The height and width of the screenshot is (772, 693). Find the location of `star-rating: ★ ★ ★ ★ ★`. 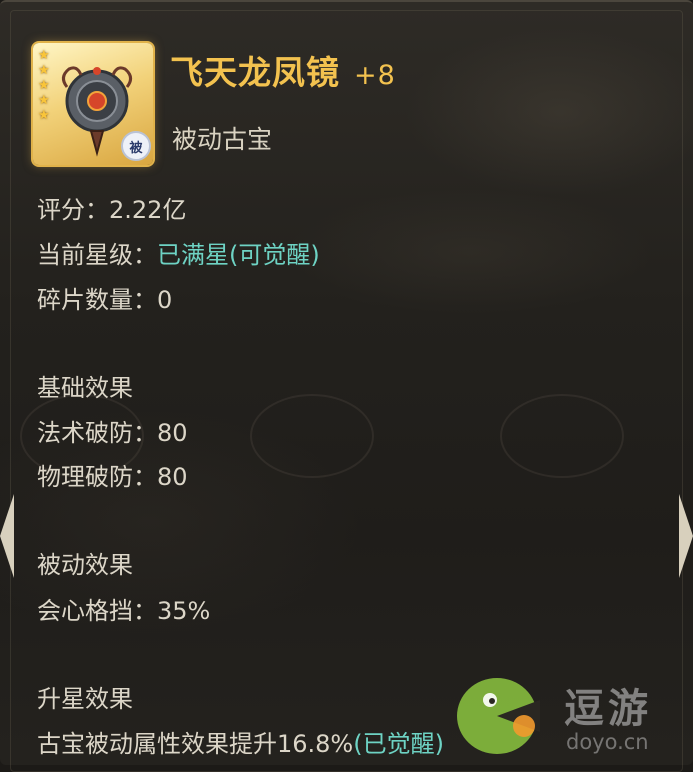

star-rating: ★ ★ ★ ★ ★ is located at coordinates (45, 85).